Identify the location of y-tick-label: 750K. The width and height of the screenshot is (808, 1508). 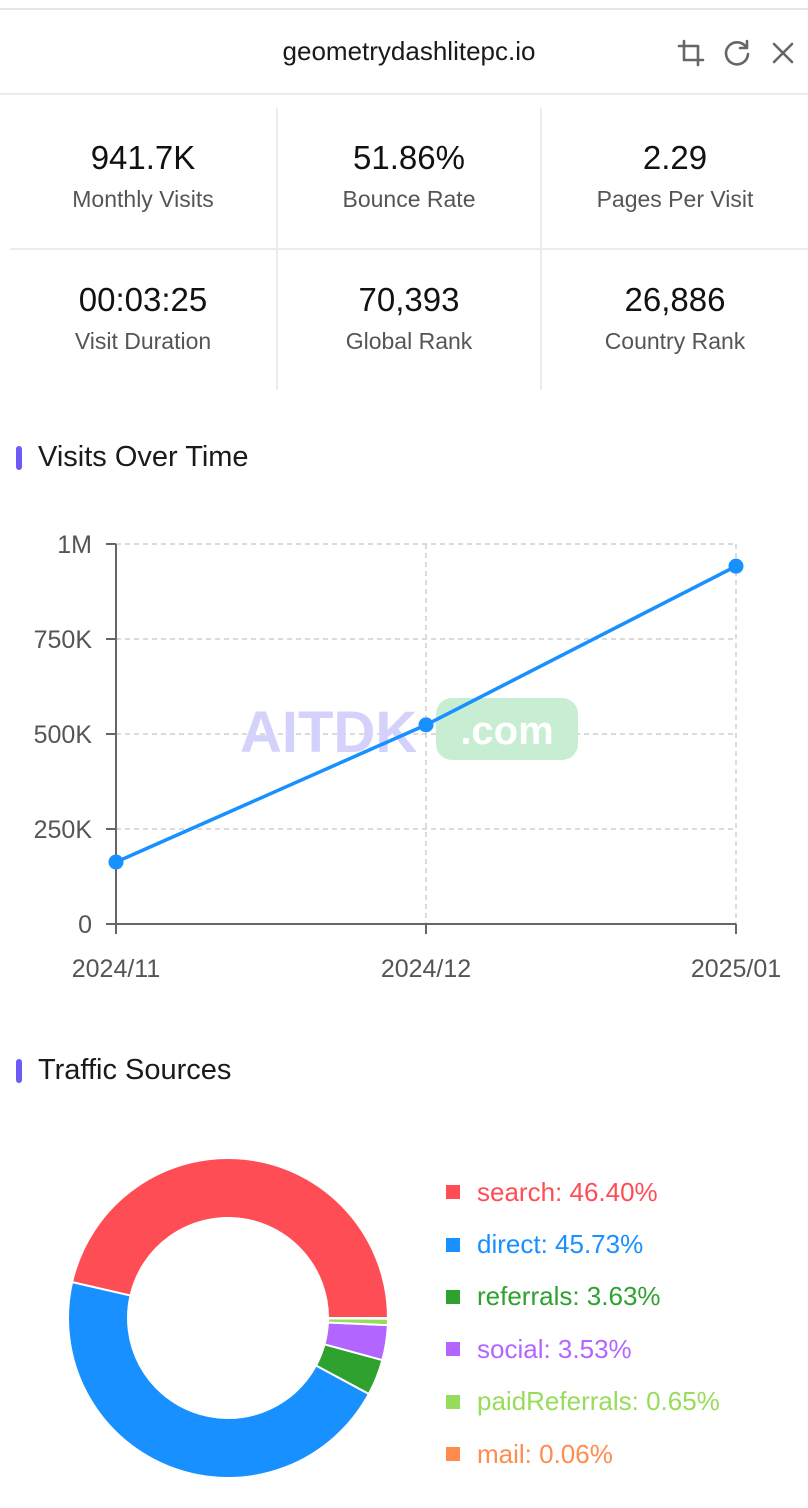
(63, 640).